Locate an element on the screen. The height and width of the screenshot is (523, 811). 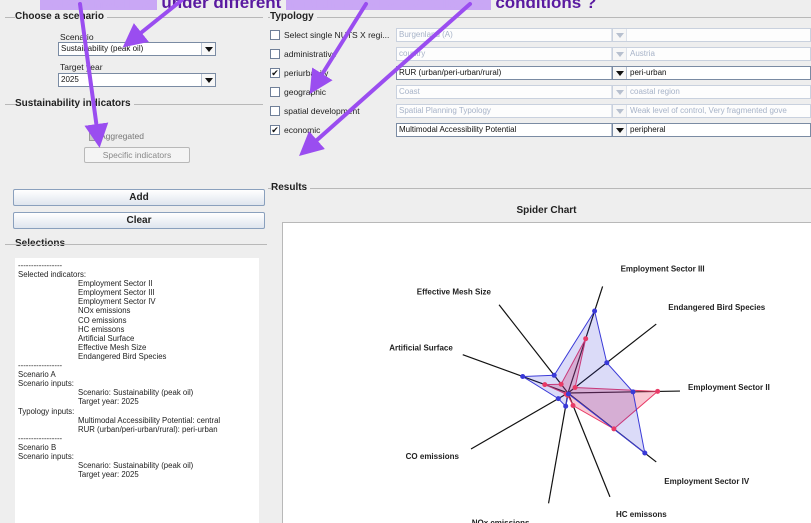
chart-axis-label: Artificial Surface is located at coordinates (421, 348).